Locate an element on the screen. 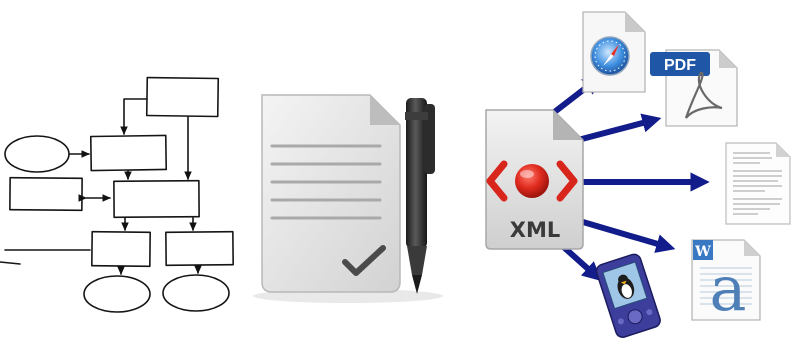 The height and width of the screenshot is (340, 791). flowchart-ellipse-left is located at coordinates (37, 154).